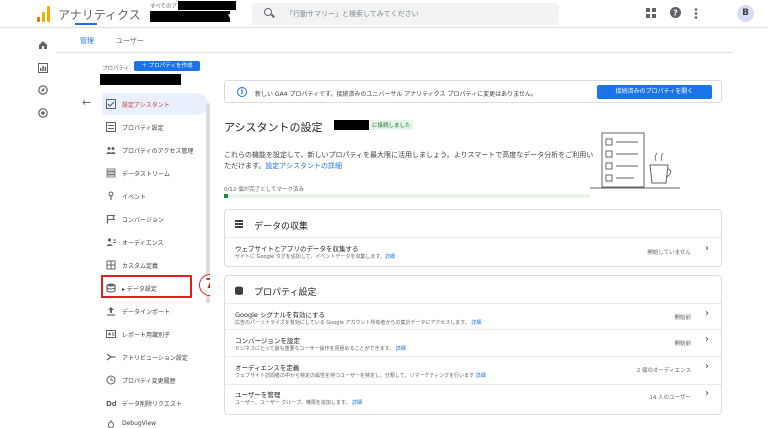 The height and width of the screenshot is (428, 768). I want to click on nav-debugview: DebugView, so click(155, 420).